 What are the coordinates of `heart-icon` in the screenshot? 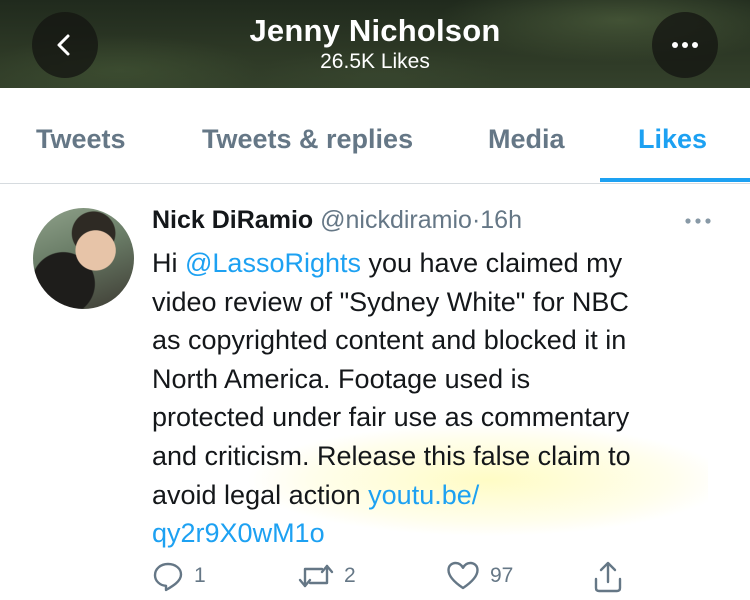 It's located at (463, 575).